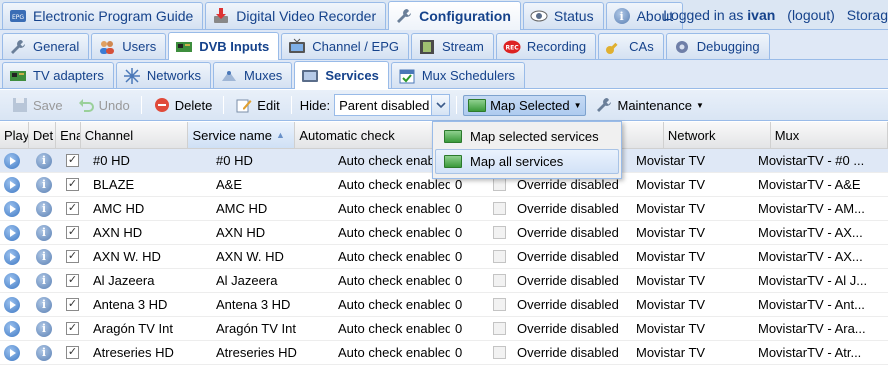 The width and height of the screenshot is (888, 366). What do you see at coordinates (273, 256) in the screenshot?
I see `service-name-cell: AXN W. HD` at bounding box center [273, 256].